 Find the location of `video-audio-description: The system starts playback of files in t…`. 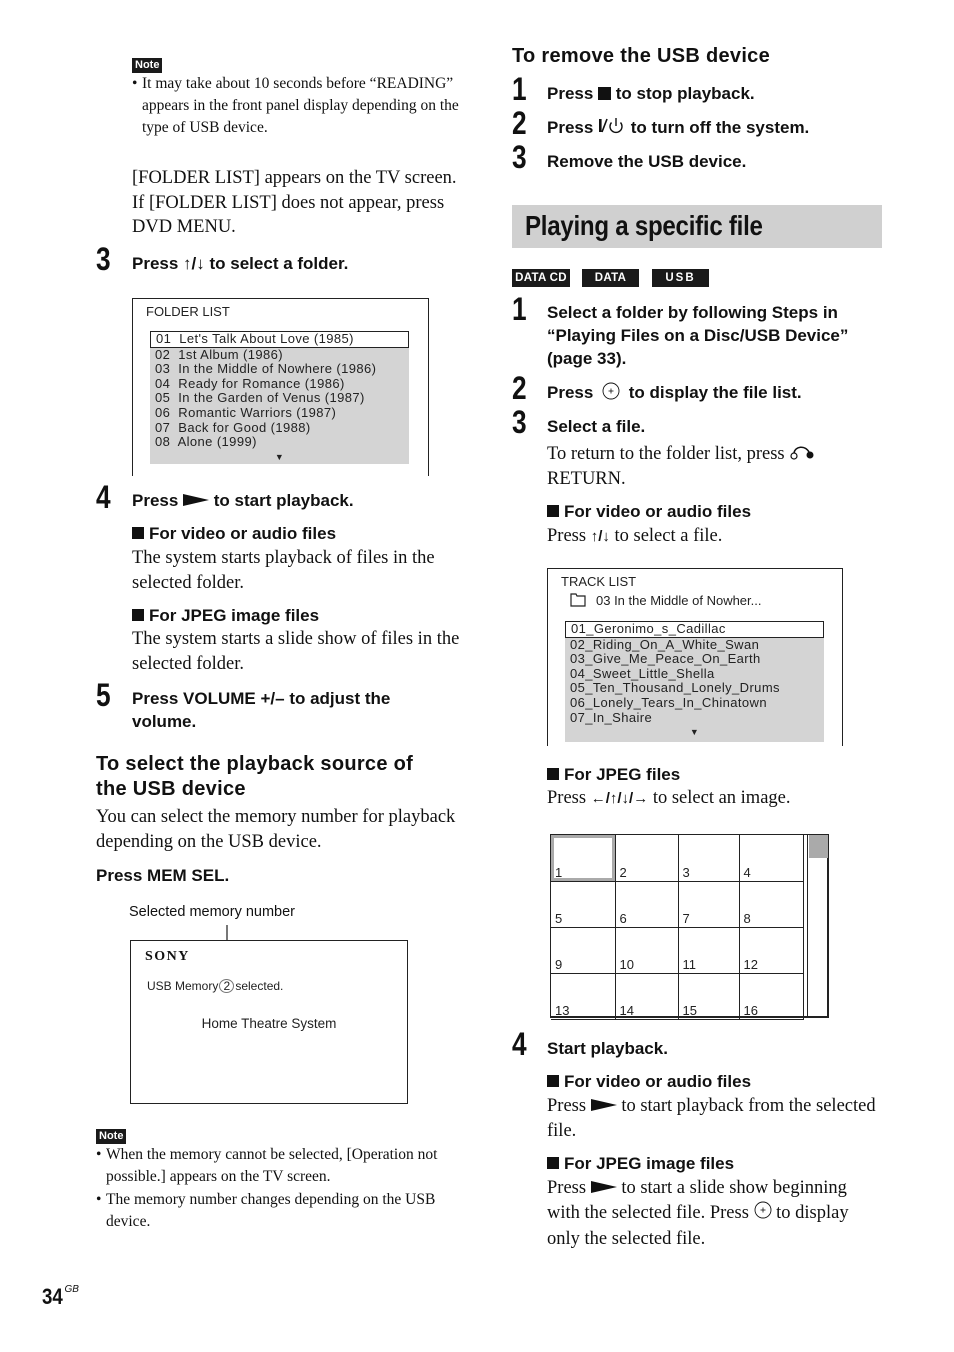

video-audio-description: The system starts playback of files in t… is located at coordinates (283, 570).